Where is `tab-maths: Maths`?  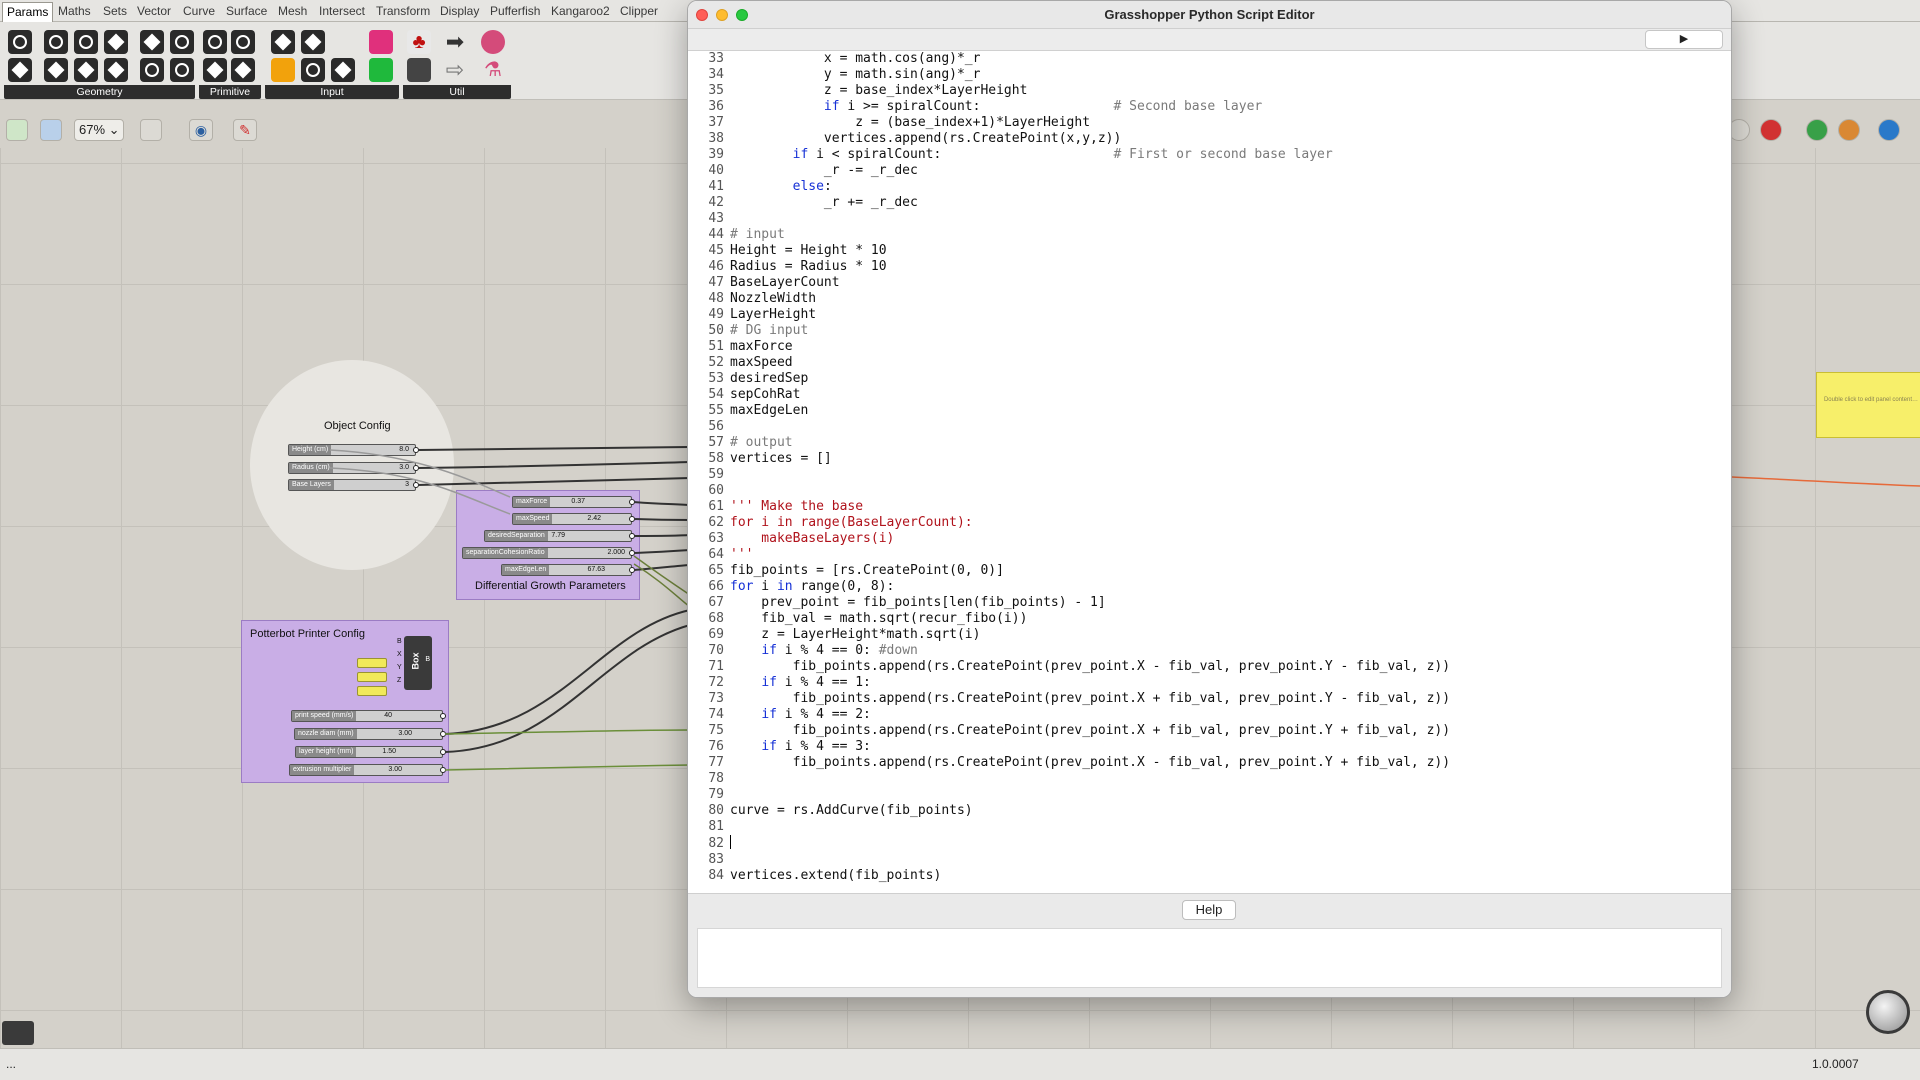
tab-maths: Maths is located at coordinates (74, 12).